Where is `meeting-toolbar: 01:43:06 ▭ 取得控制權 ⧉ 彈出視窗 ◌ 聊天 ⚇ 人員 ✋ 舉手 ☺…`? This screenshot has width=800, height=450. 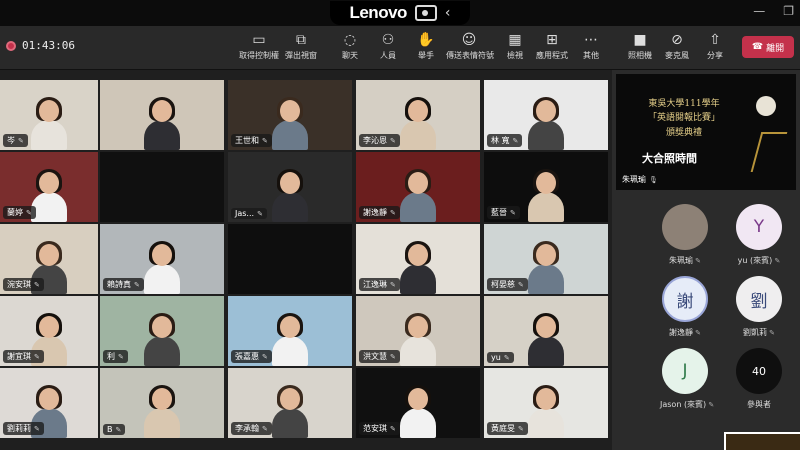
meeting-toolbar: 01:43:06 ▭ 取得控制權 ⧉ 彈出視窗 ◌ 聊天 ⚇ 人員 ✋ 舉手 ☺… is located at coordinates (400, 48).